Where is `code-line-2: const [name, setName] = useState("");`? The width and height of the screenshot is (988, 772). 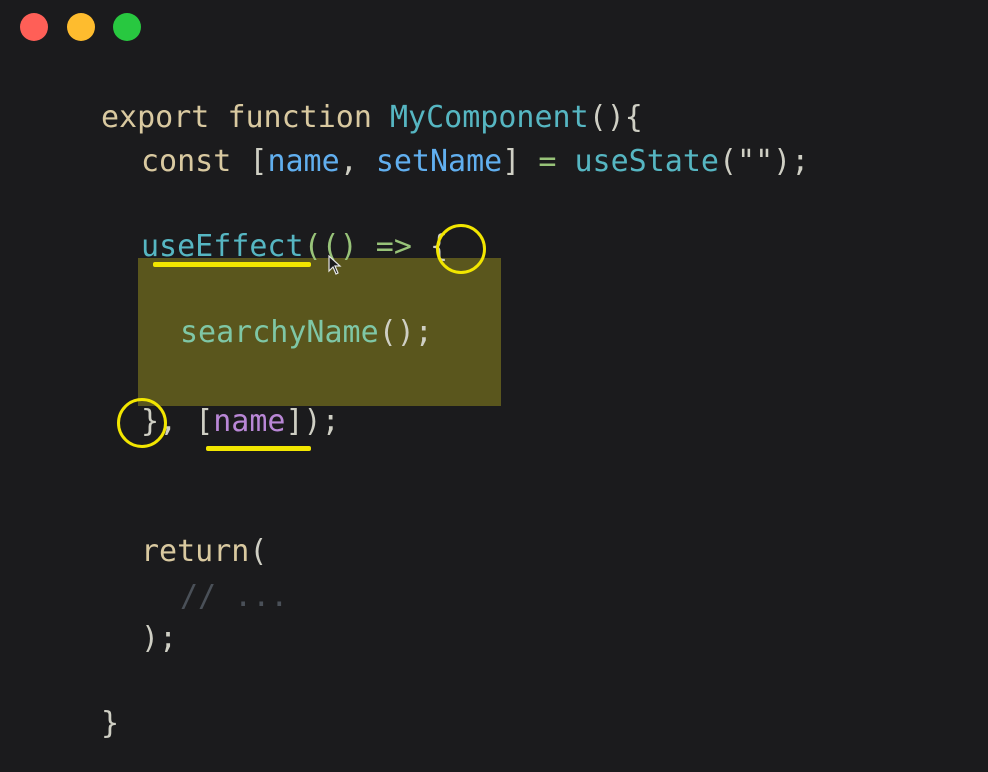 code-line-2: const [name, setName] = useState(""); is located at coordinates (475, 162).